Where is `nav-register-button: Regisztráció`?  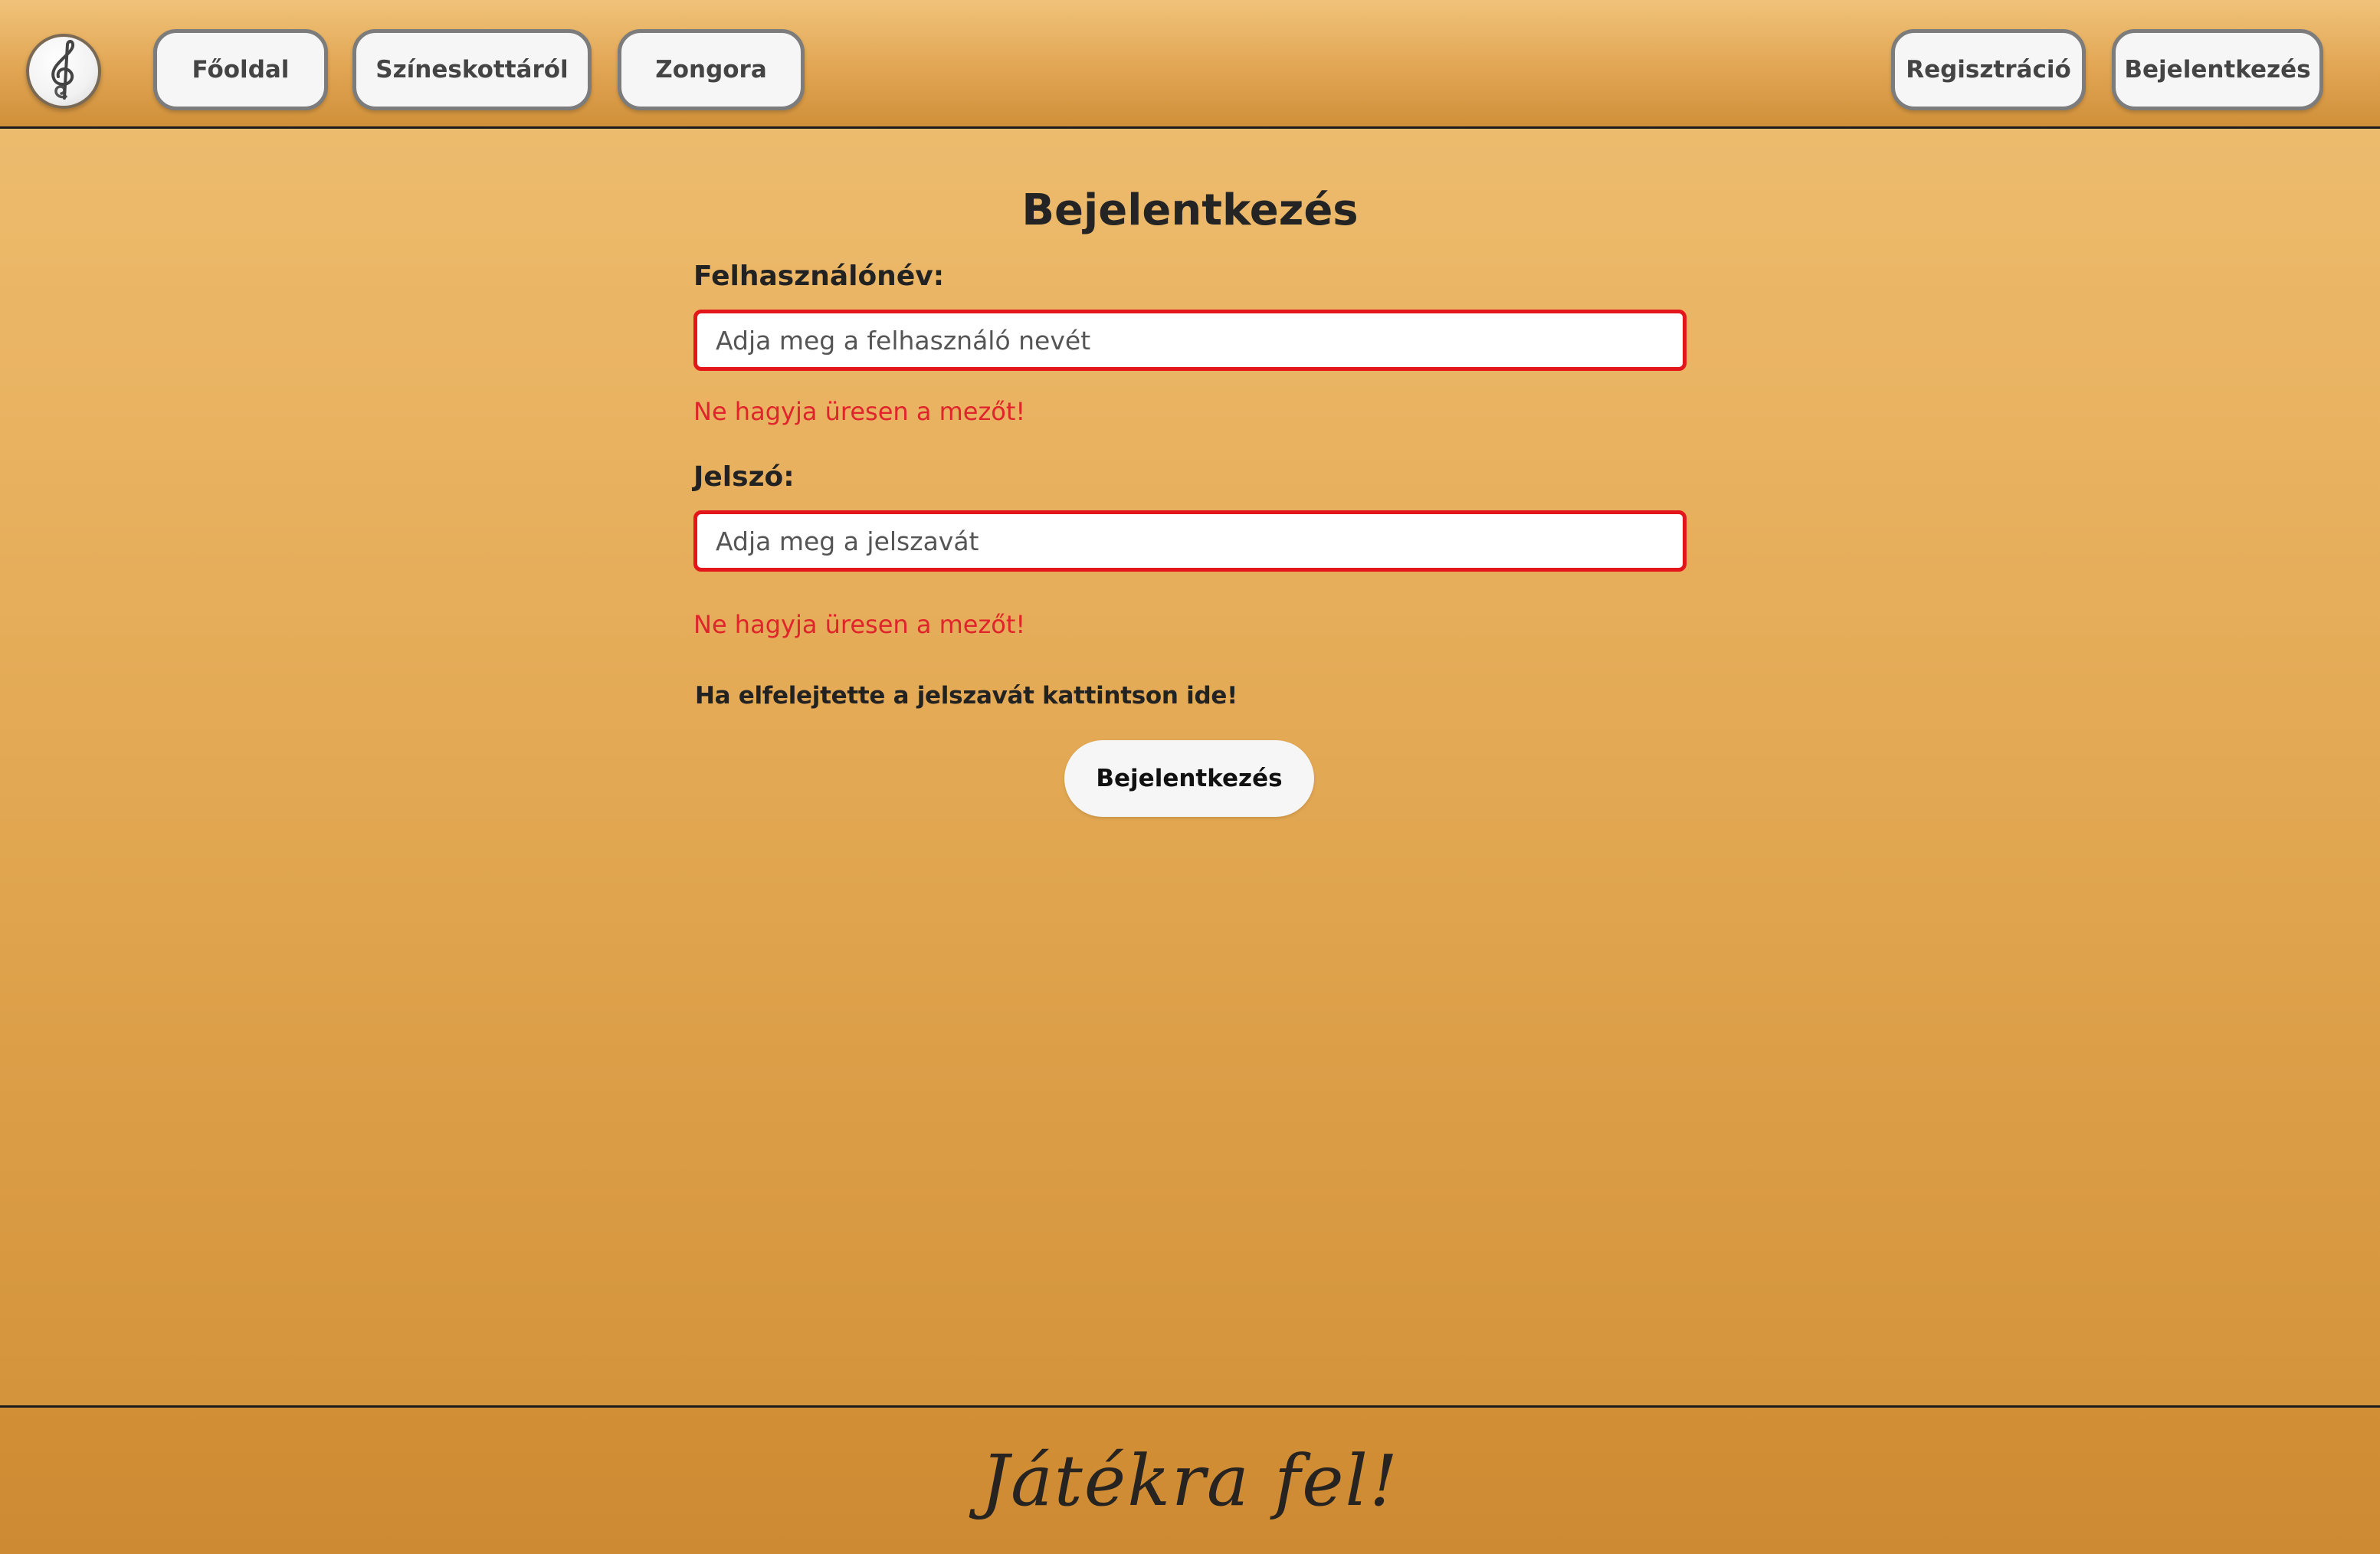
nav-register-button: Regisztráció is located at coordinates (1988, 69).